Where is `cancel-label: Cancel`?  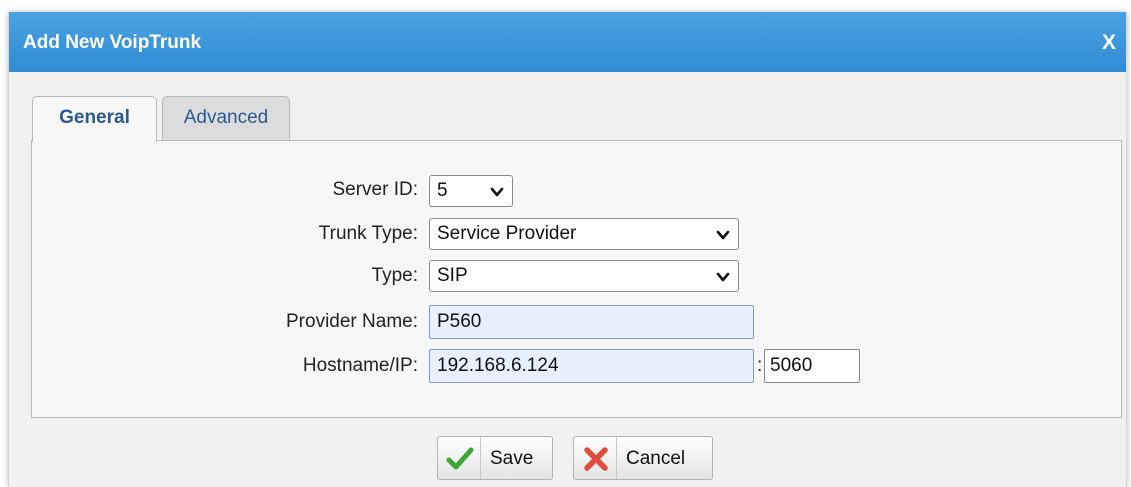
cancel-label: Cancel is located at coordinates (656, 458).